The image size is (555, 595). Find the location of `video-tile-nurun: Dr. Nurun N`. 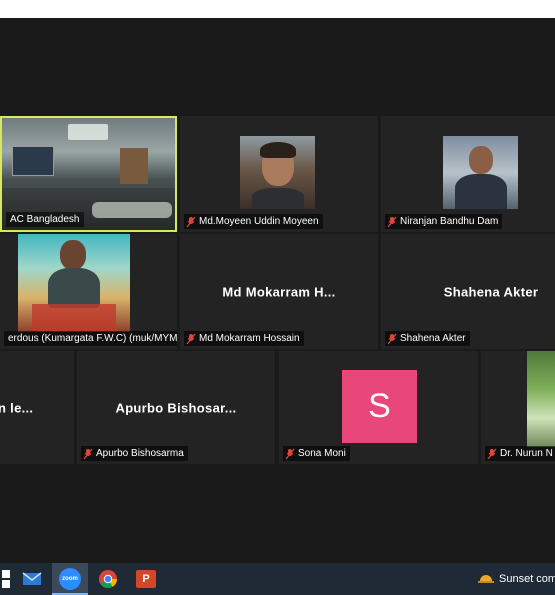

video-tile-nurun: Dr. Nurun N is located at coordinates (518, 407).